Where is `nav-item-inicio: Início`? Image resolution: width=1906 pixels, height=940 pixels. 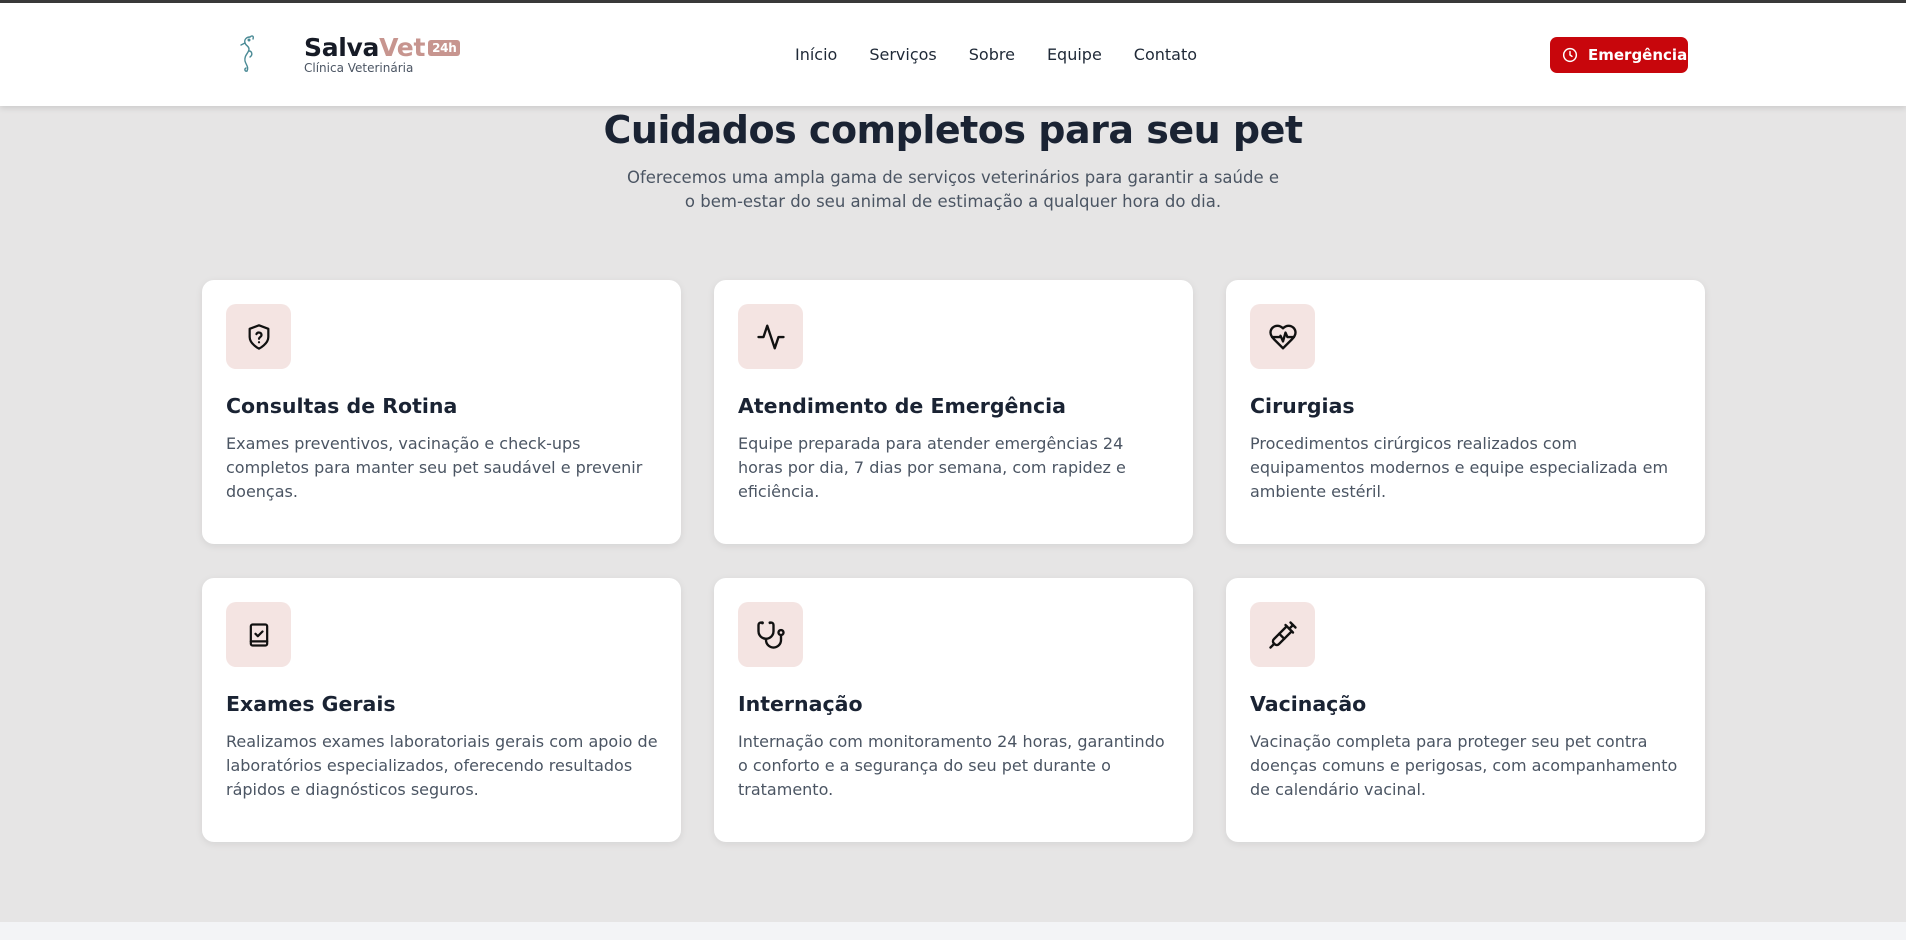 nav-item-inicio: Início is located at coordinates (816, 54).